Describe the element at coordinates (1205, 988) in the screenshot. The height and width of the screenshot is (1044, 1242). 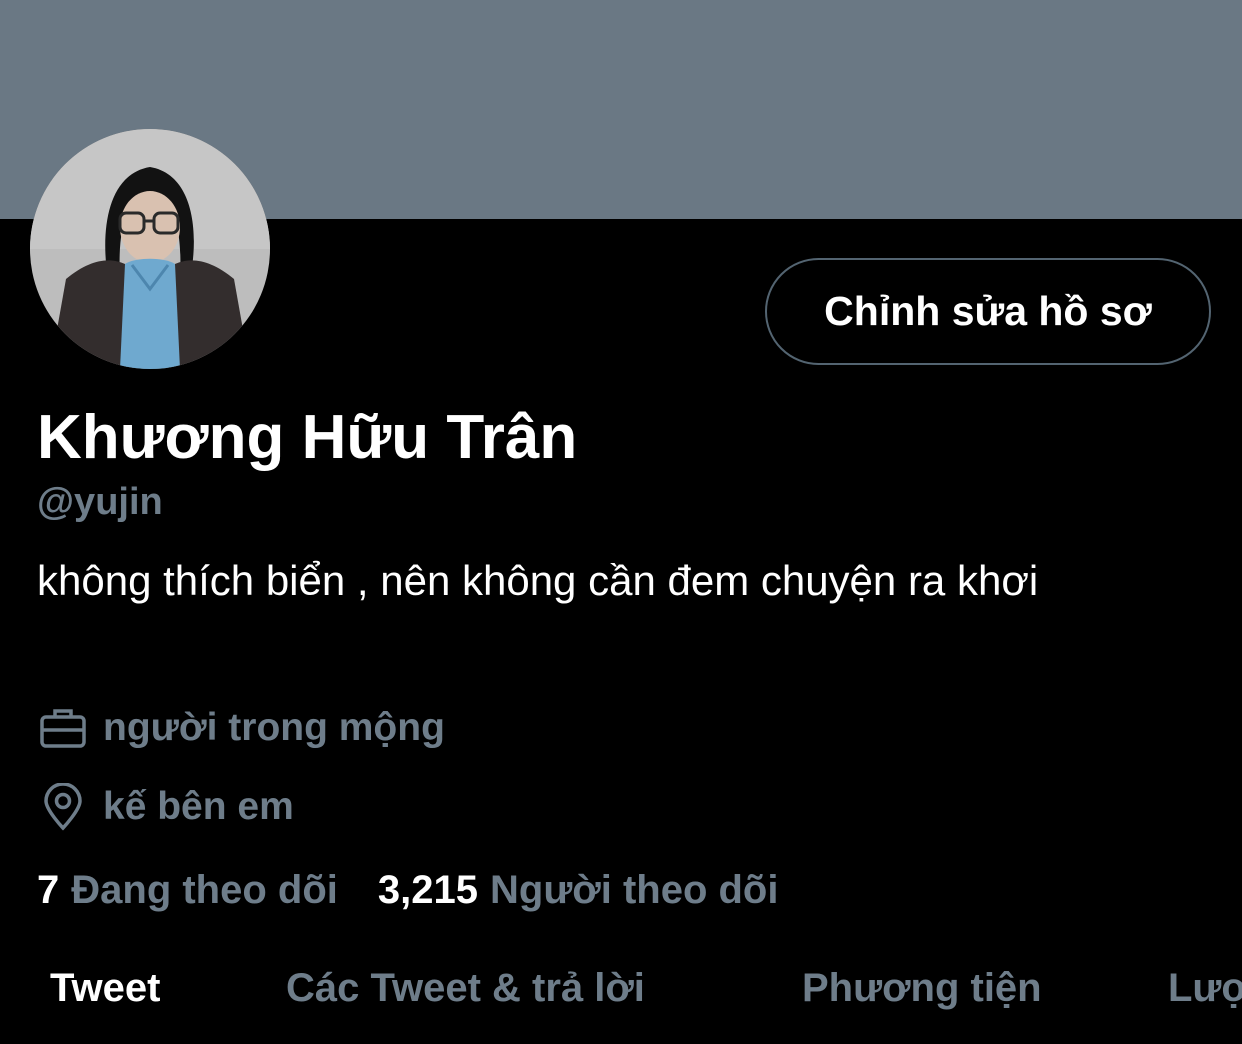
I see `tab-likes: Lượt thích` at that location.